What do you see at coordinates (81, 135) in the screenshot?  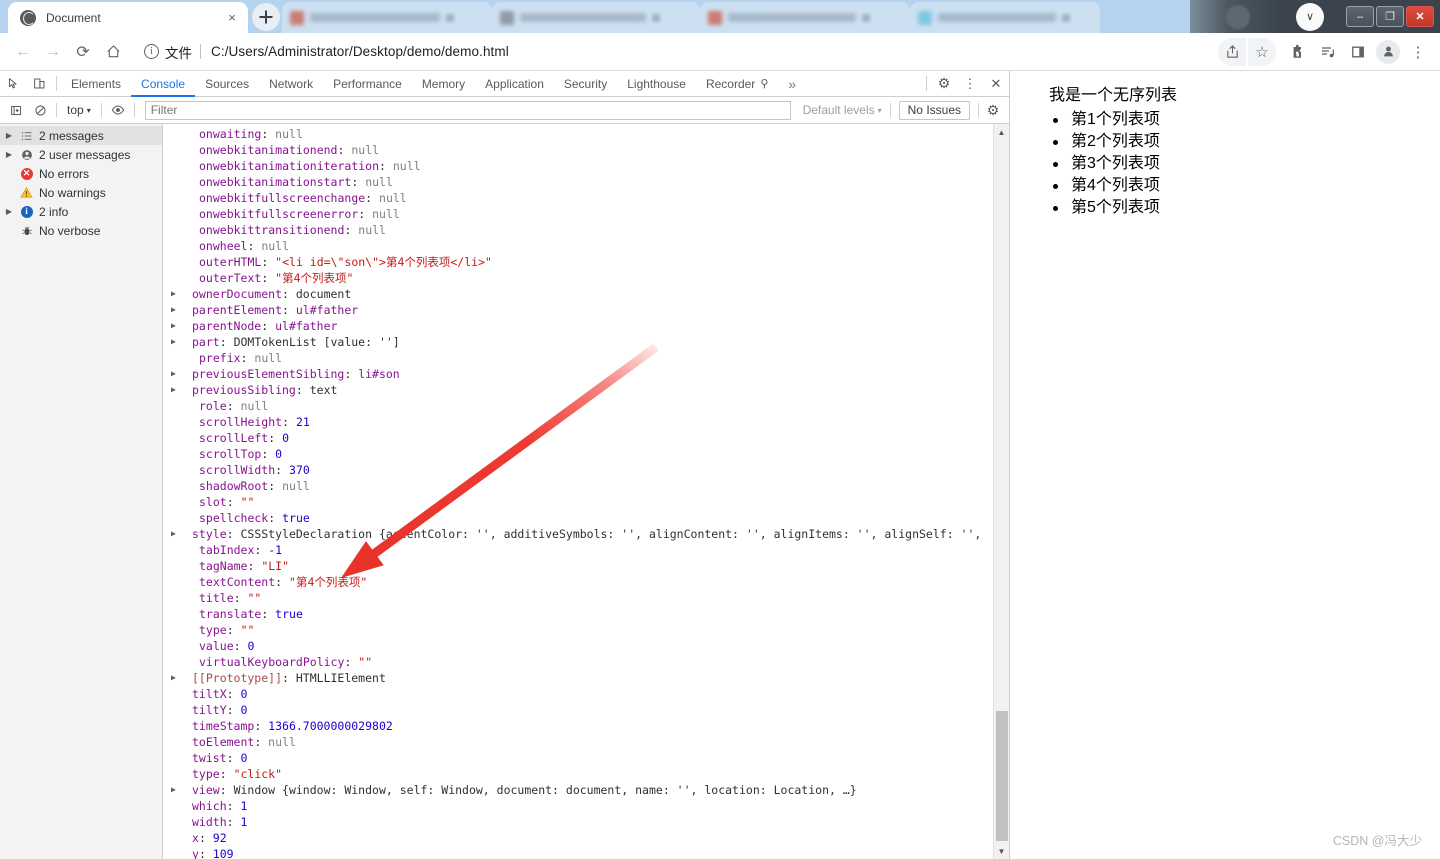 I see `sidebar-item-messages: ▶ 2 messages` at bounding box center [81, 135].